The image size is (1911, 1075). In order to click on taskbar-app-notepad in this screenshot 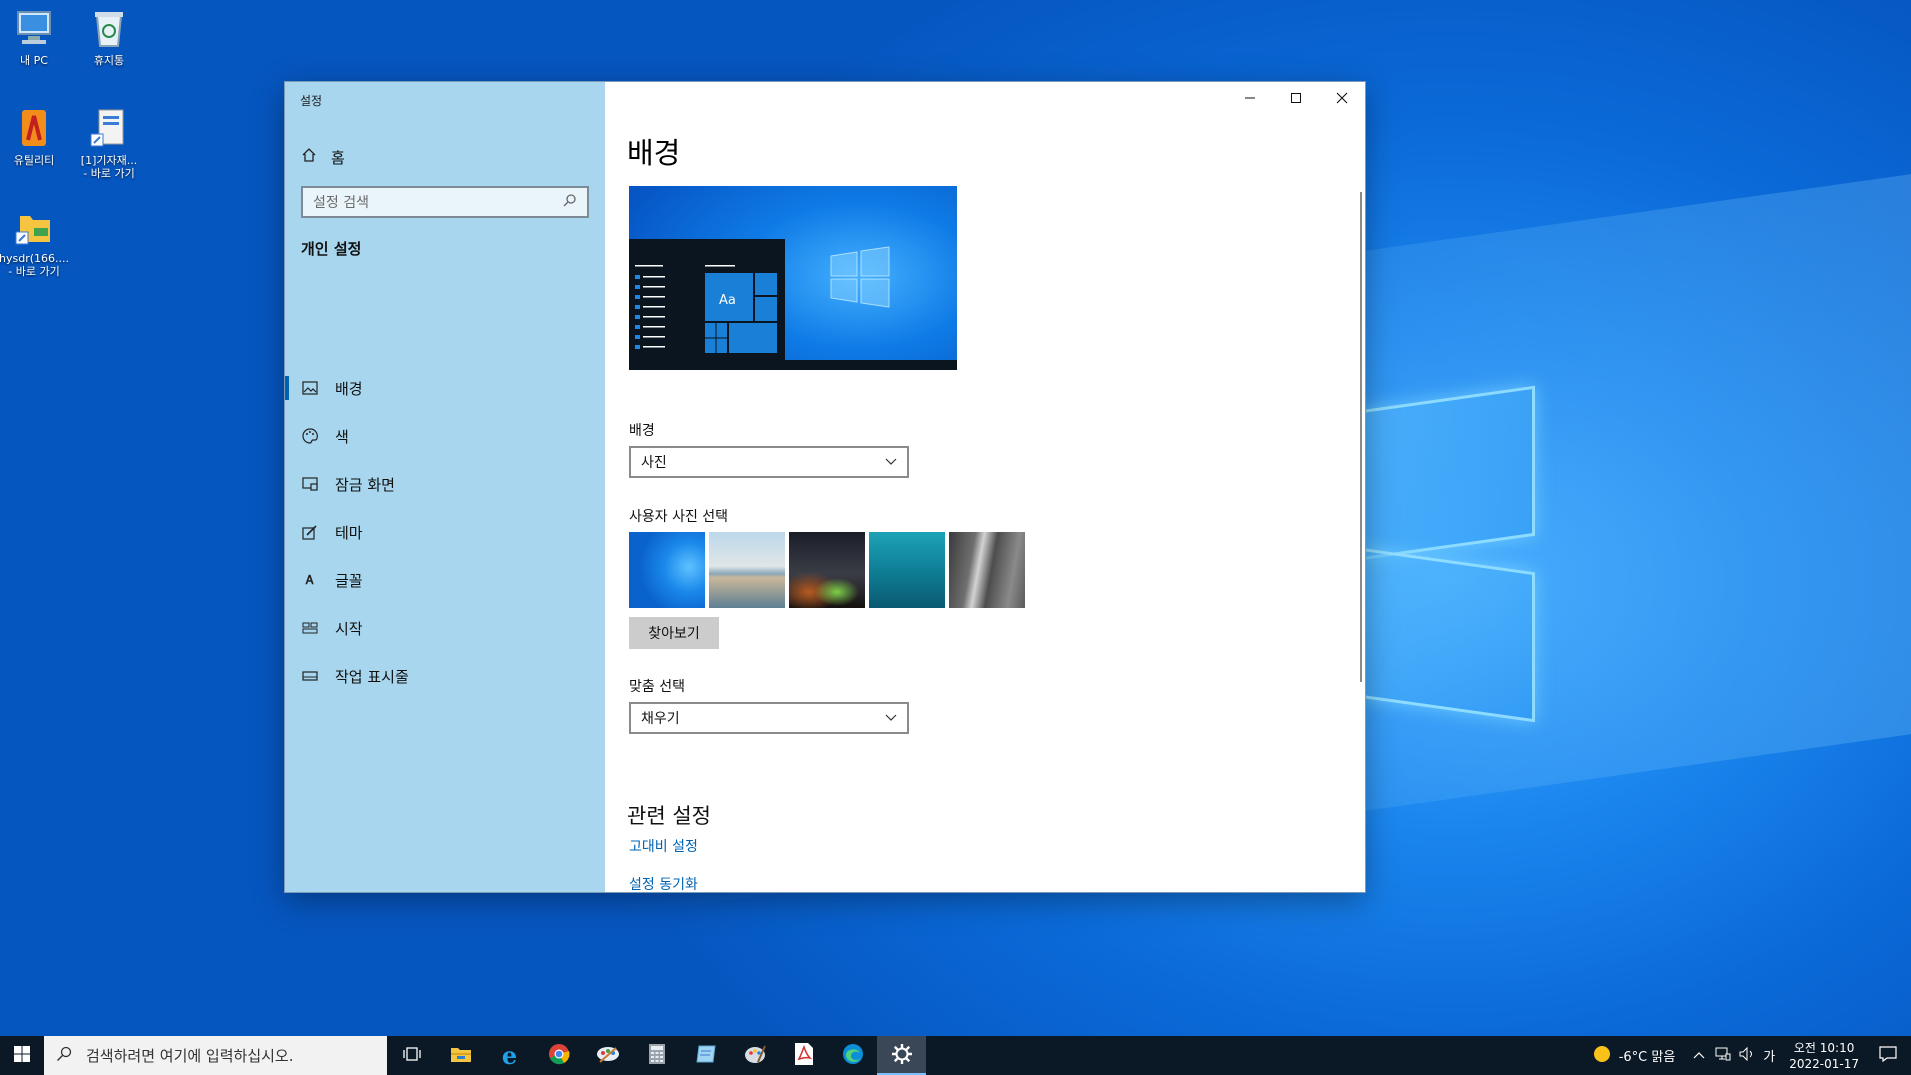, I will do `click(705, 1055)`.